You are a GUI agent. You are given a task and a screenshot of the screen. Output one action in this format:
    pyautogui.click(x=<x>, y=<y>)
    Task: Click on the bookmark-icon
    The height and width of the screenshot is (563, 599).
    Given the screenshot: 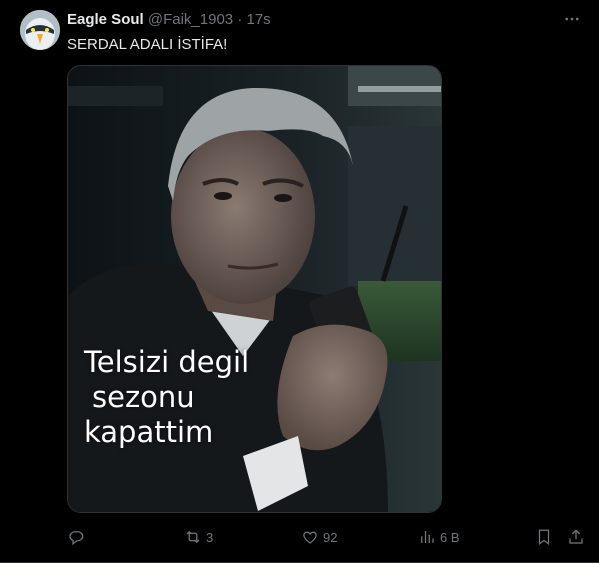 What is the action you would take?
    pyautogui.click(x=544, y=537)
    